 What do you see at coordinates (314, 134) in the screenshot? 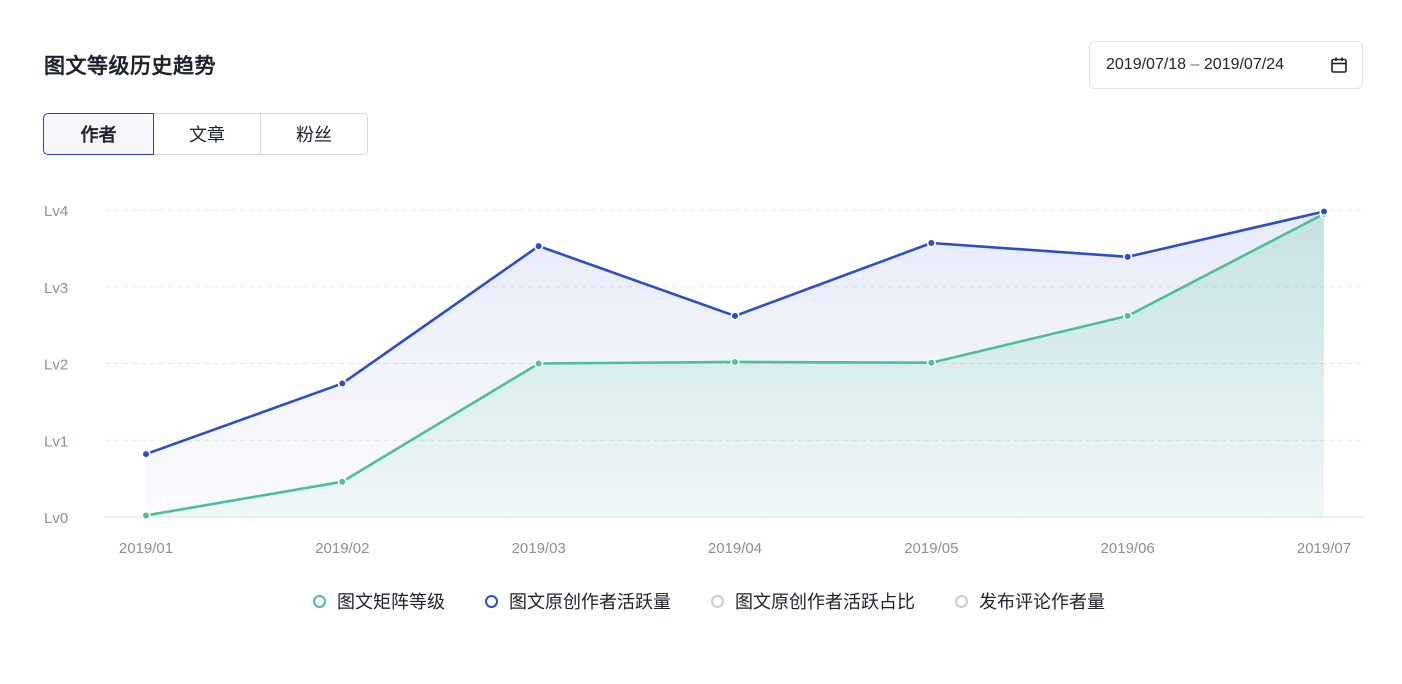
I see `tab-fans: 粉丝` at bounding box center [314, 134].